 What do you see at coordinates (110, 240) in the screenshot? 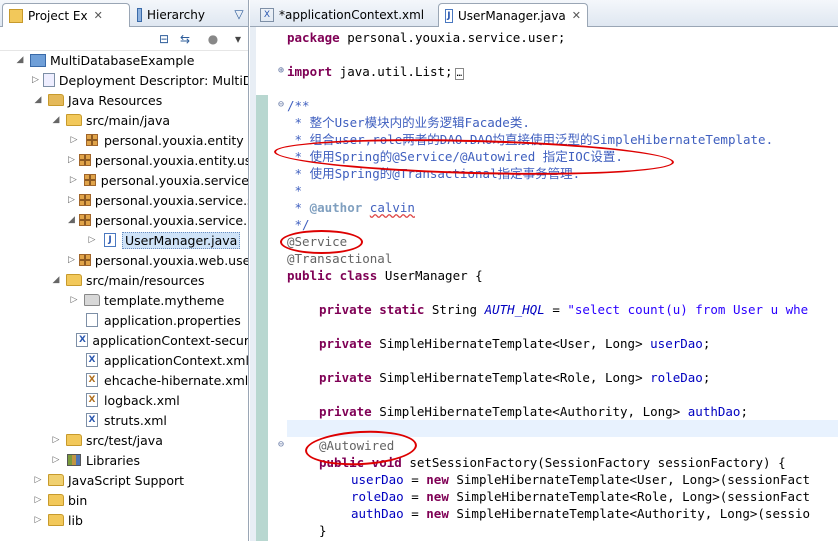
I see `java-file-icon: J` at bounding box center [110, 240].